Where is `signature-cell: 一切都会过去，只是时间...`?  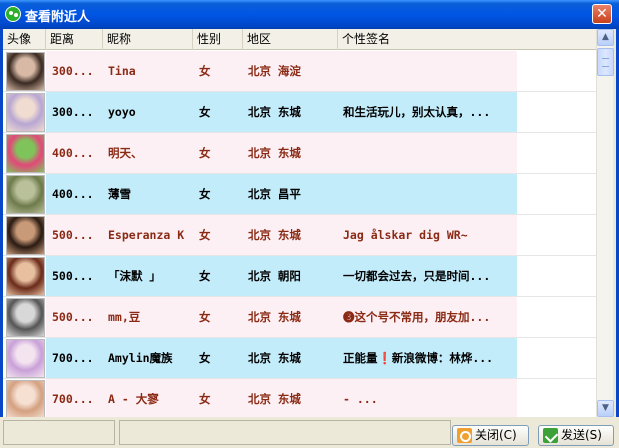 signature-cell: 一切都会过去，只是时间... is located at coordinates (417, 276).